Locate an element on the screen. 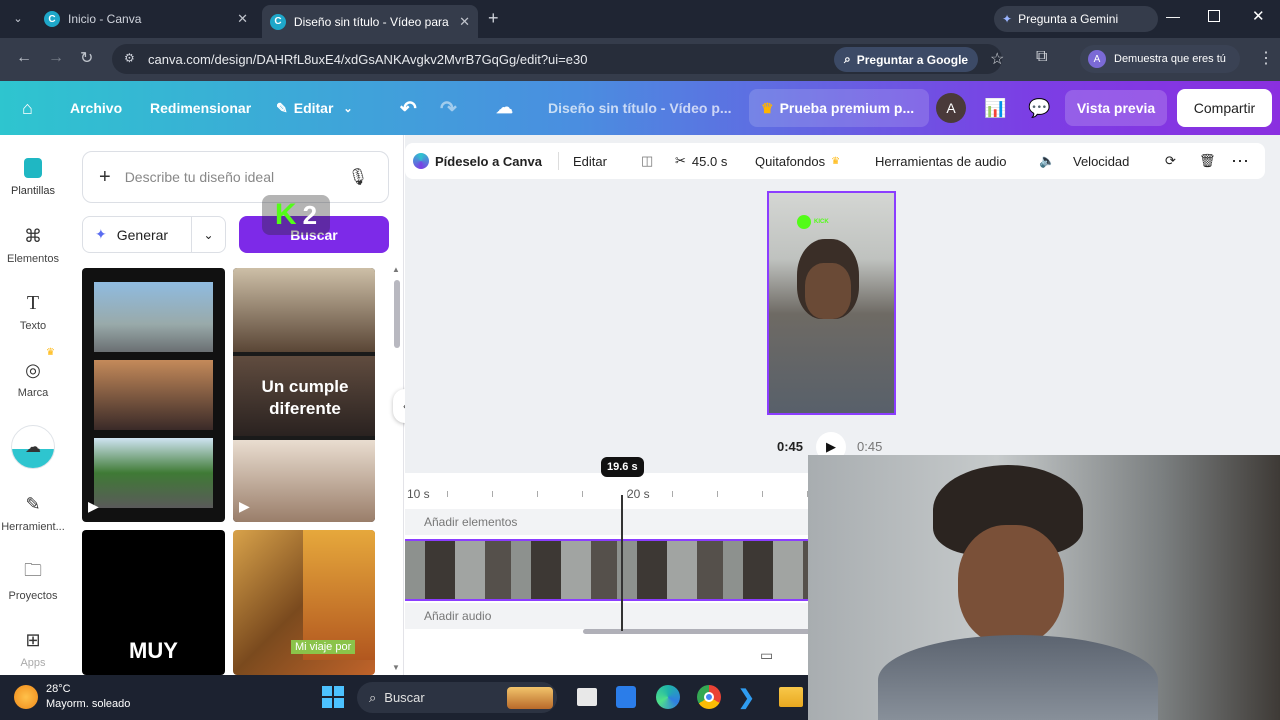 Image resolution: width=1280 pixels, height=720 pixels. bg-remover-button: Quitafondos ♛ is located at coordinates (797, 161).